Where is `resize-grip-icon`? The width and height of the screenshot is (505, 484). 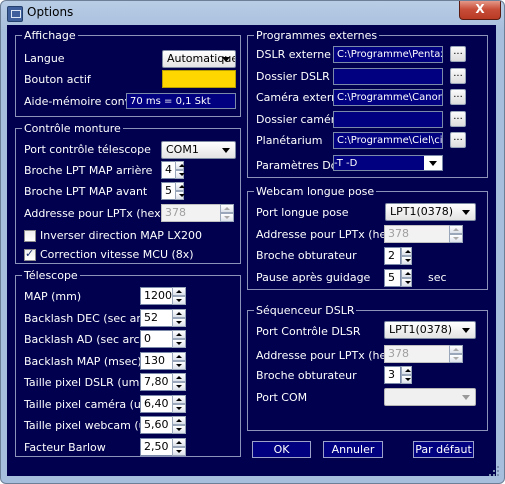
resize-grip-icon is located at coordinates (494, 471).